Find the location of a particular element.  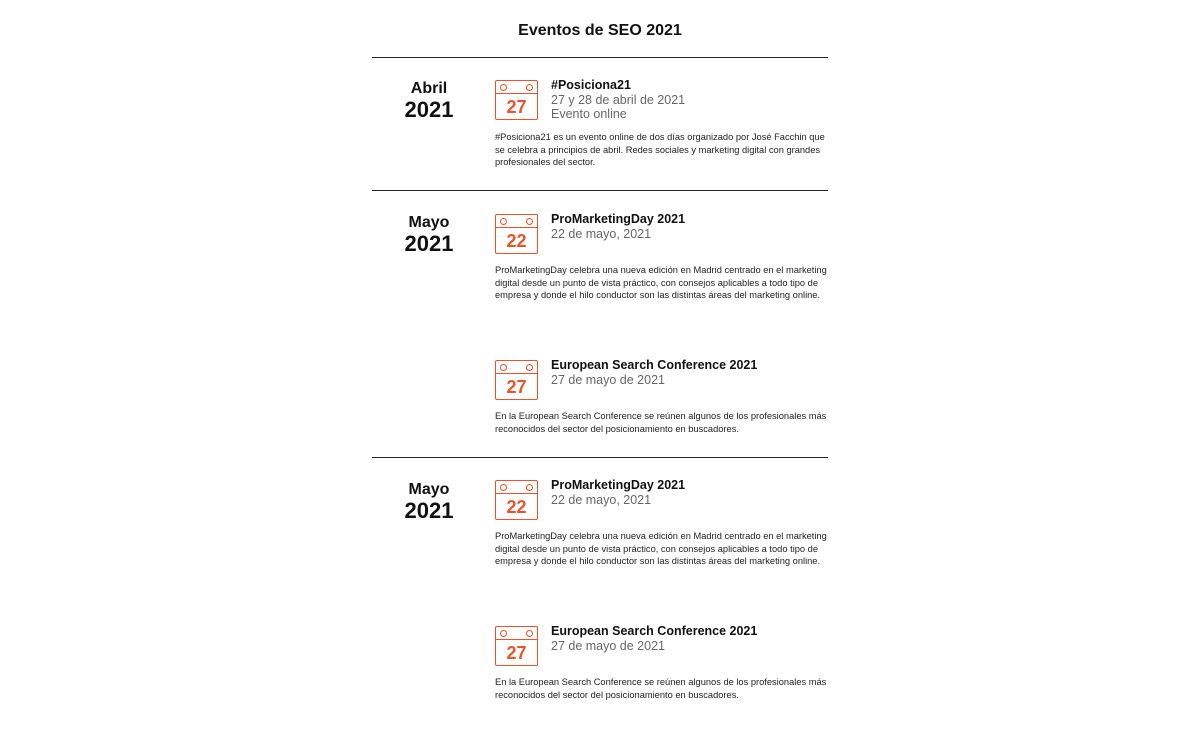

page-title: Eventos de SEO 2021 is located at coordinates (600, 30).